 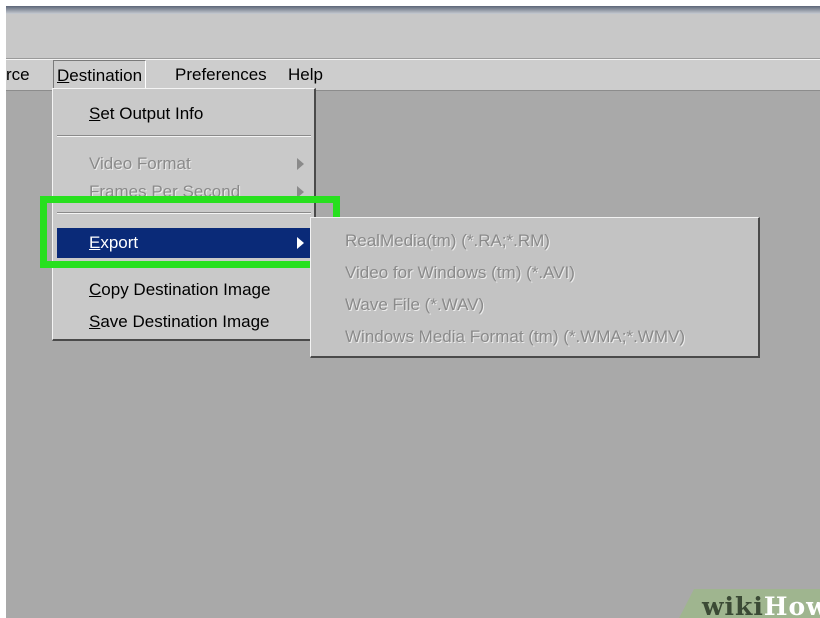 What do you see at coordinates (535, 273) in the screenshot?
I see `submenu-item-video-for-windows: Video for Windows (tm) (*.AVI)` at bounding box center [535, 273].